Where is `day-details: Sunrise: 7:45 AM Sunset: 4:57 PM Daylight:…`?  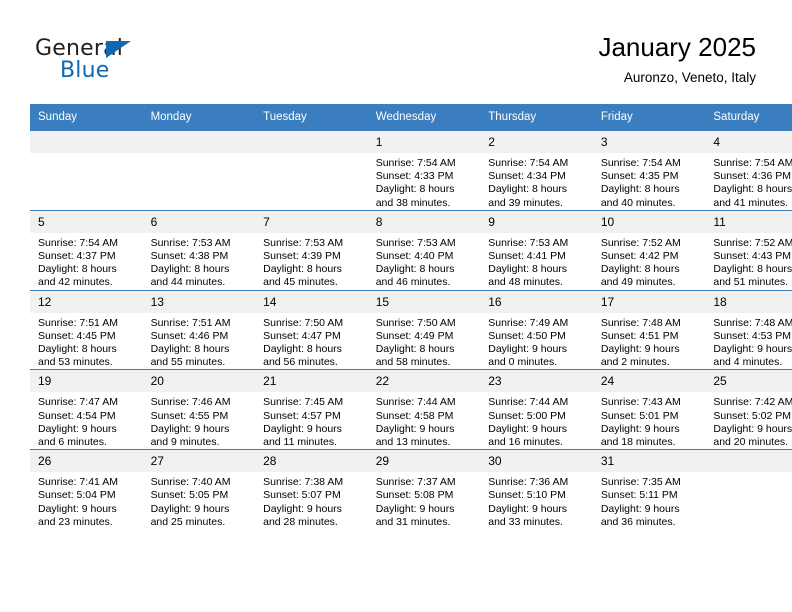
day-details: Sunrise: 7:45 AM Sunset: 4:57 PM Daylight:… is located at coordinates (311, 420).